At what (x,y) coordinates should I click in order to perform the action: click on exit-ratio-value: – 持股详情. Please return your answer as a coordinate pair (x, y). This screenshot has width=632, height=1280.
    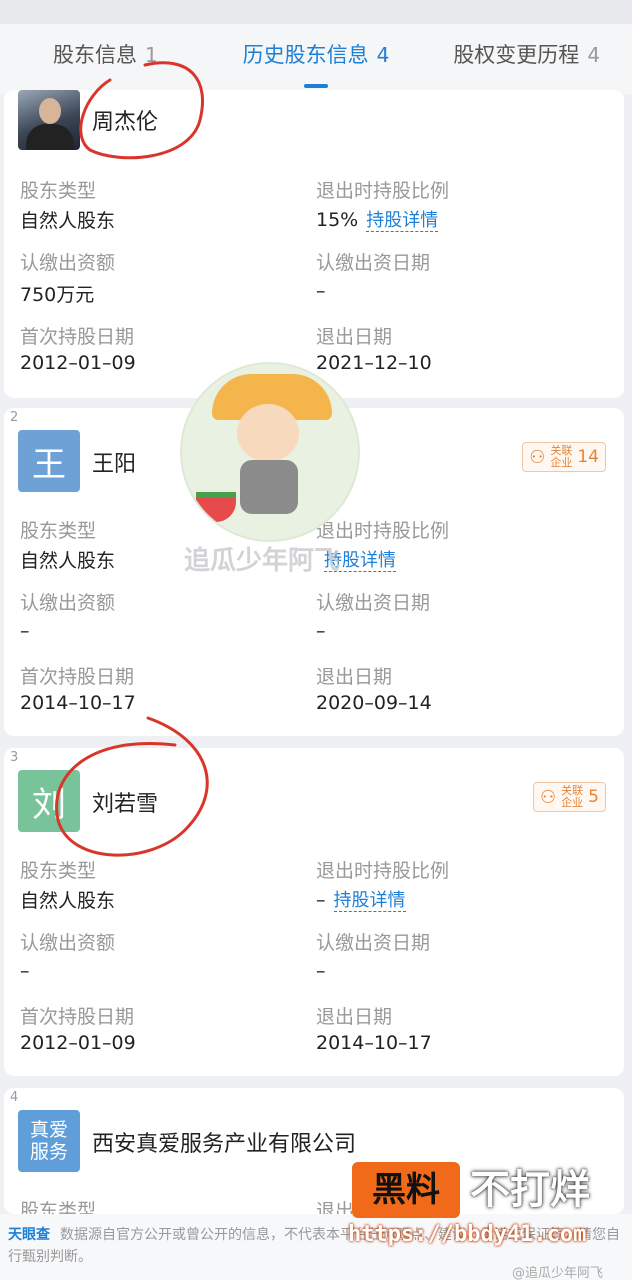
    Looking at the image, I should click on (361, 899).